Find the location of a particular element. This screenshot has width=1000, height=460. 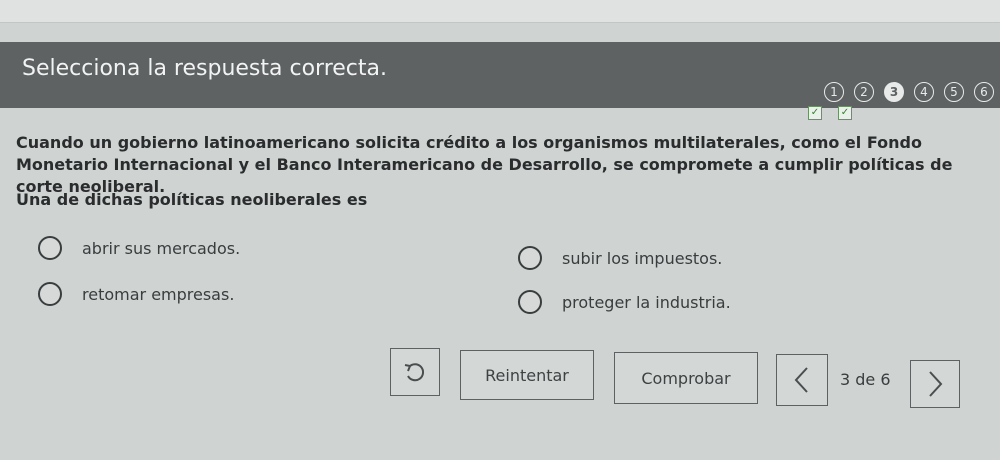

option-label: proteger la industria. is located at coordinates (646, 302).